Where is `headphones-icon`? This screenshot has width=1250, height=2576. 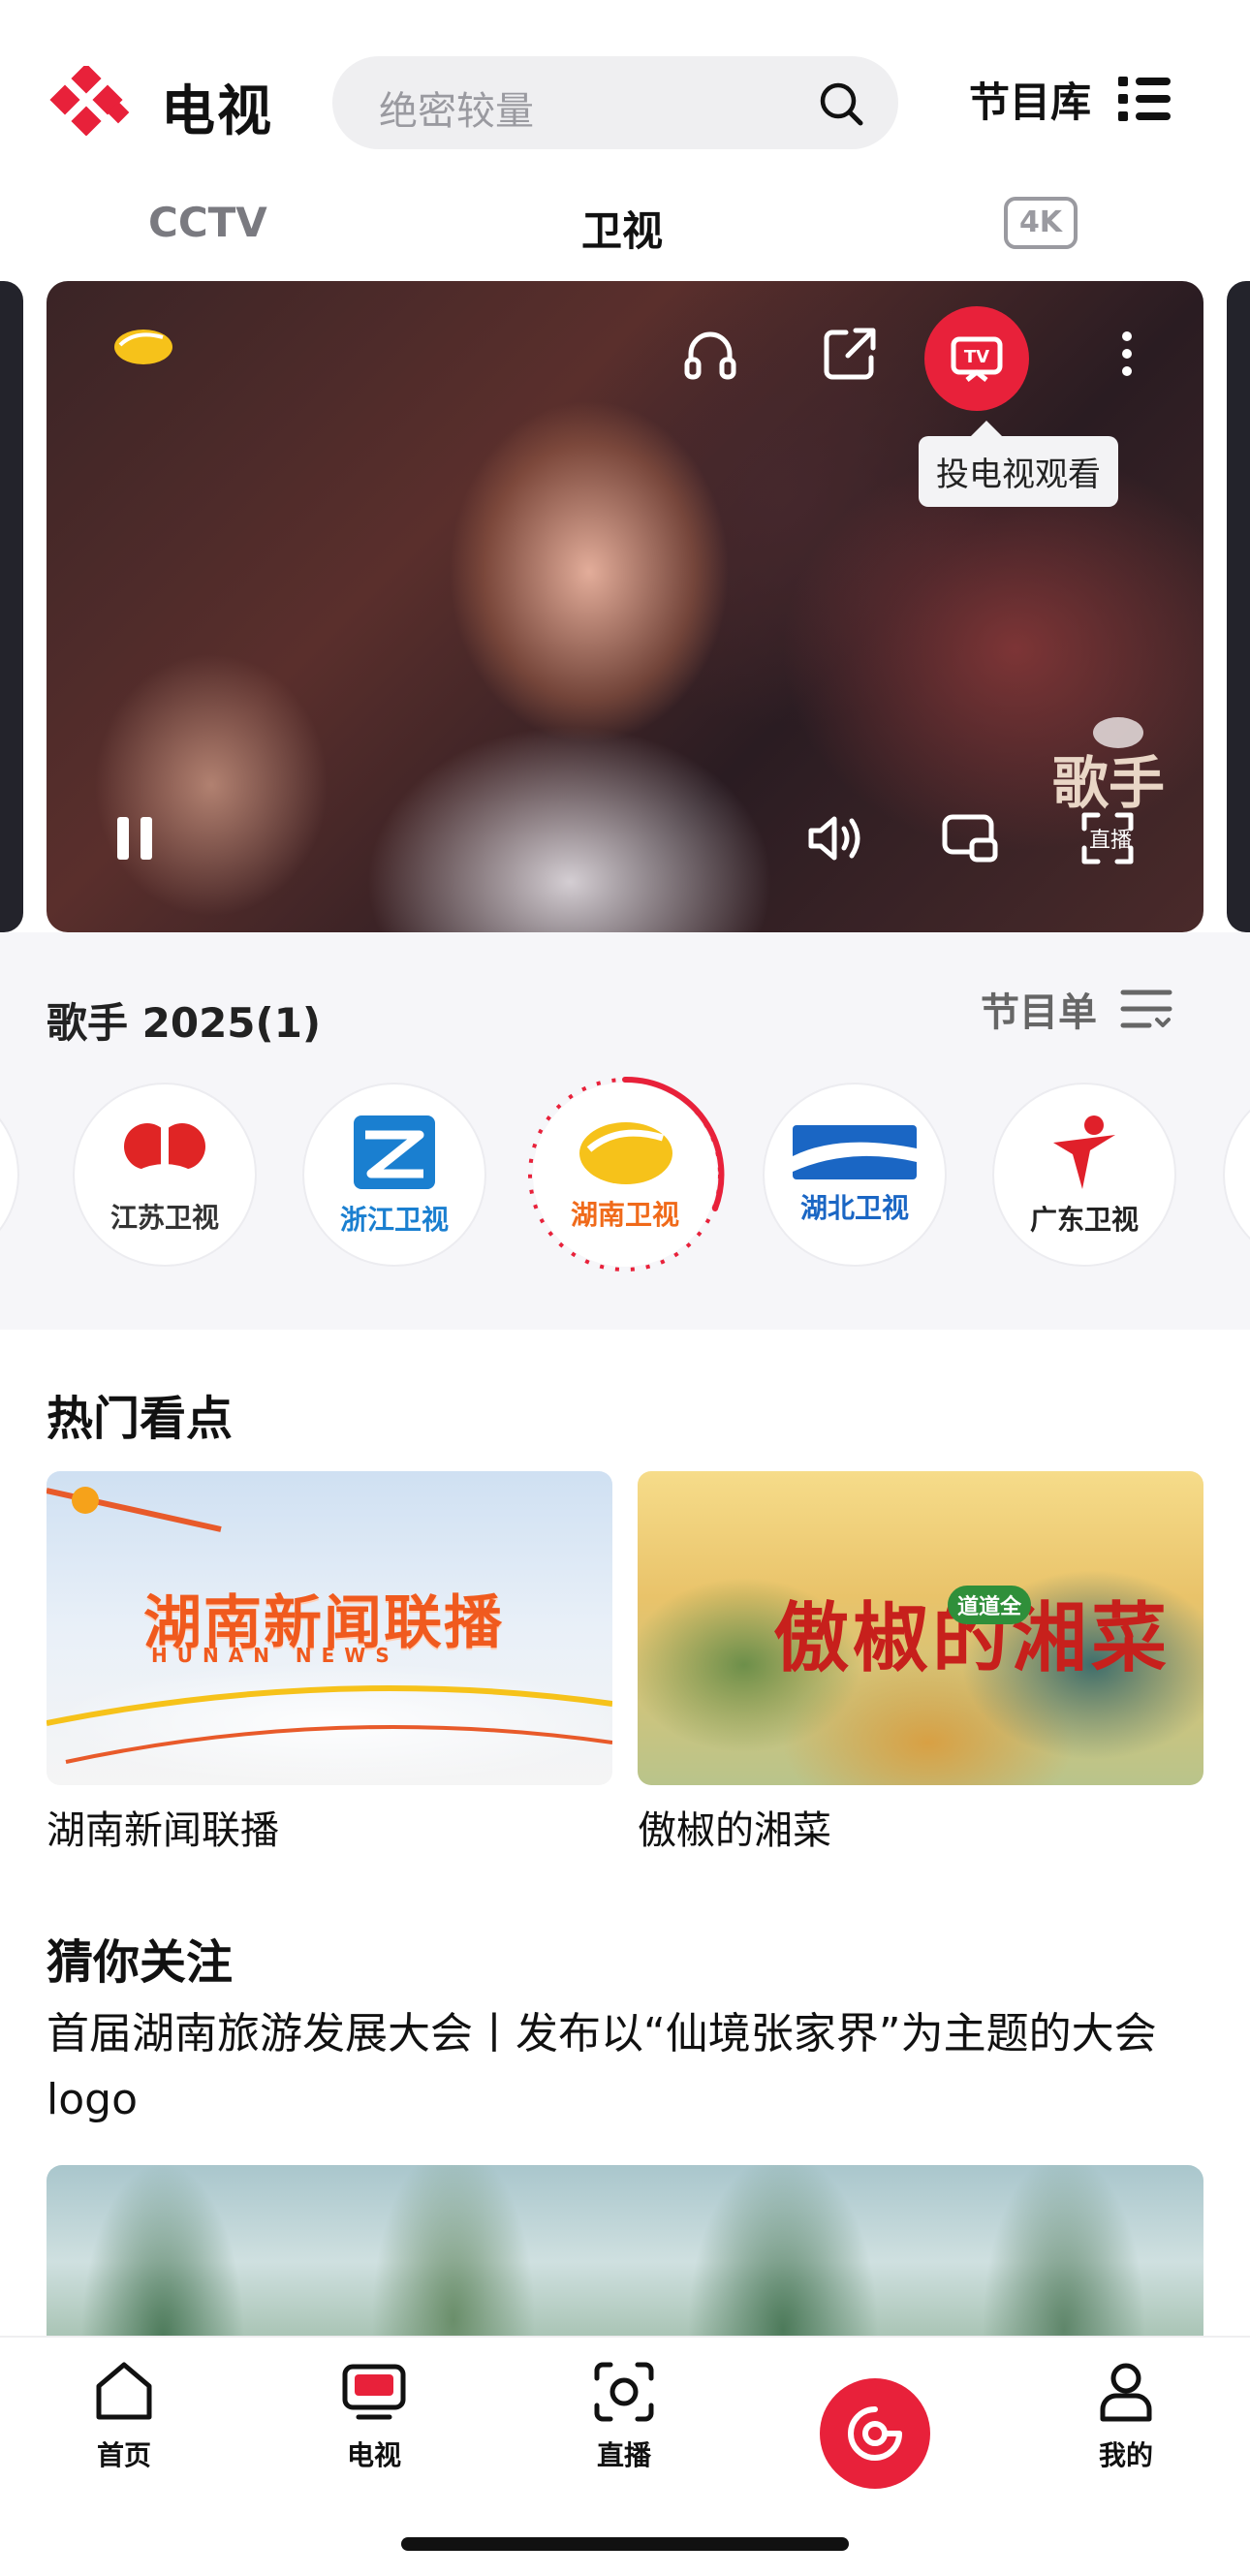
headphones-icon is located at coordinates (710, 355).